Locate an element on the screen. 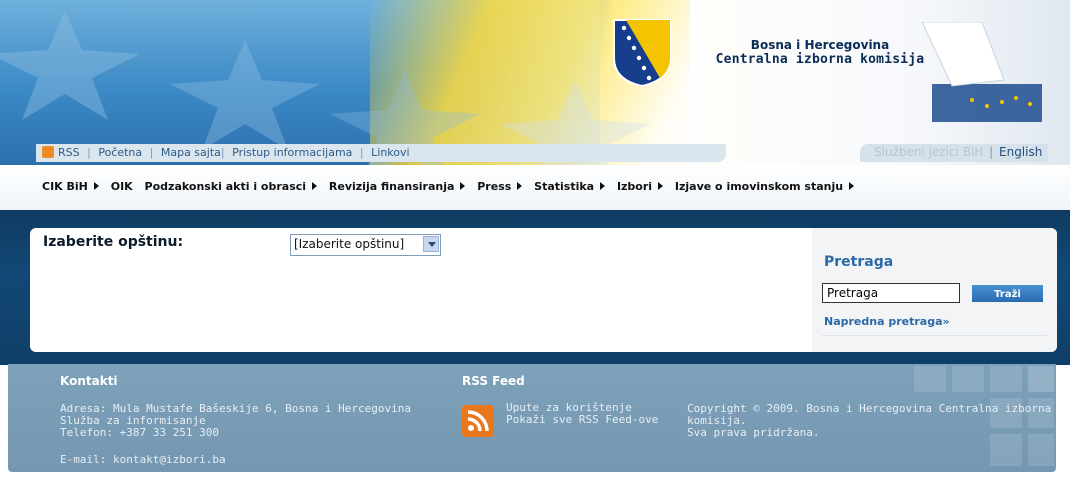 This screenshot has width=1070, height=481. nav-item-press: Press is located at coordinates (500, 186).